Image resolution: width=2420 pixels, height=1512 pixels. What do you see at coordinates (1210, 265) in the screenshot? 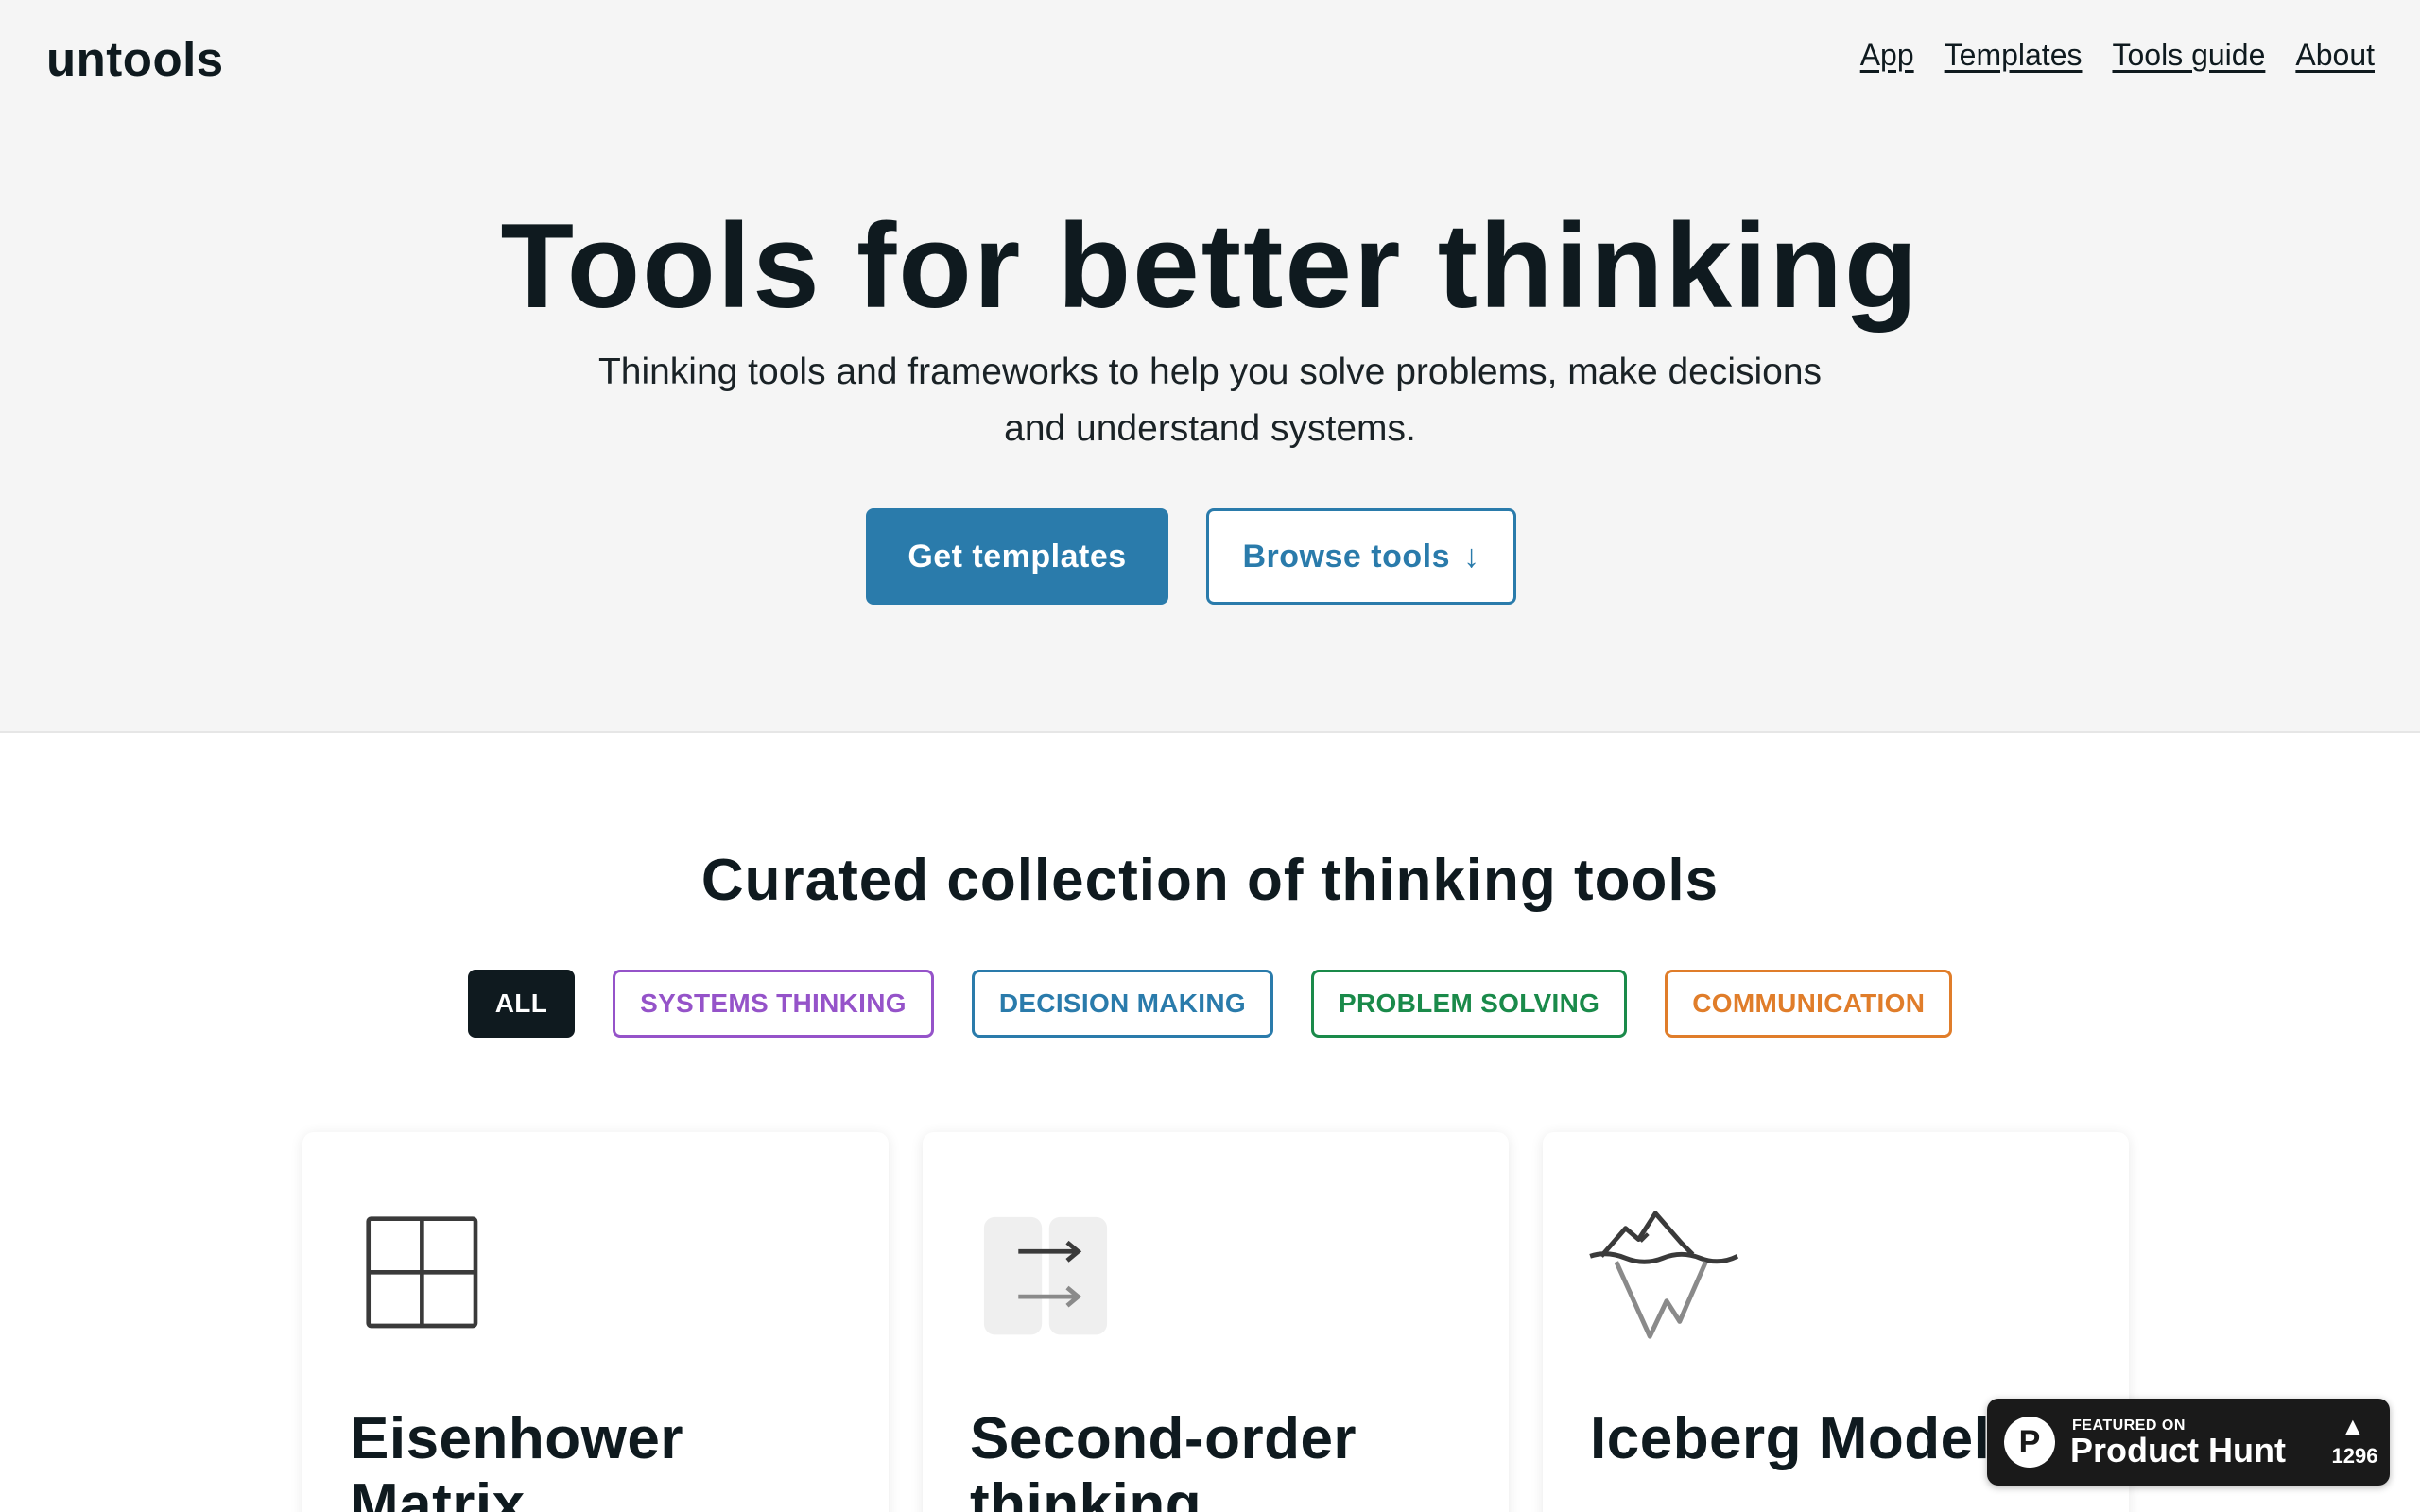
I see `hero-title: Tools for better thinking` at bounding box center [1210, 265].